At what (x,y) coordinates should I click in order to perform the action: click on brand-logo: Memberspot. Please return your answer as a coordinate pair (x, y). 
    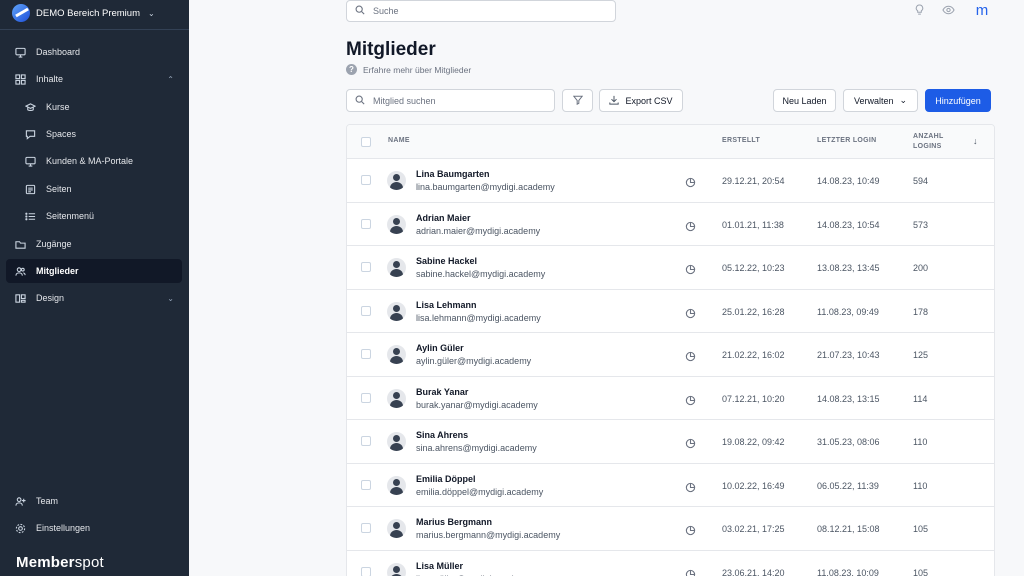
    Looking at the image, I should click on (60, 562).